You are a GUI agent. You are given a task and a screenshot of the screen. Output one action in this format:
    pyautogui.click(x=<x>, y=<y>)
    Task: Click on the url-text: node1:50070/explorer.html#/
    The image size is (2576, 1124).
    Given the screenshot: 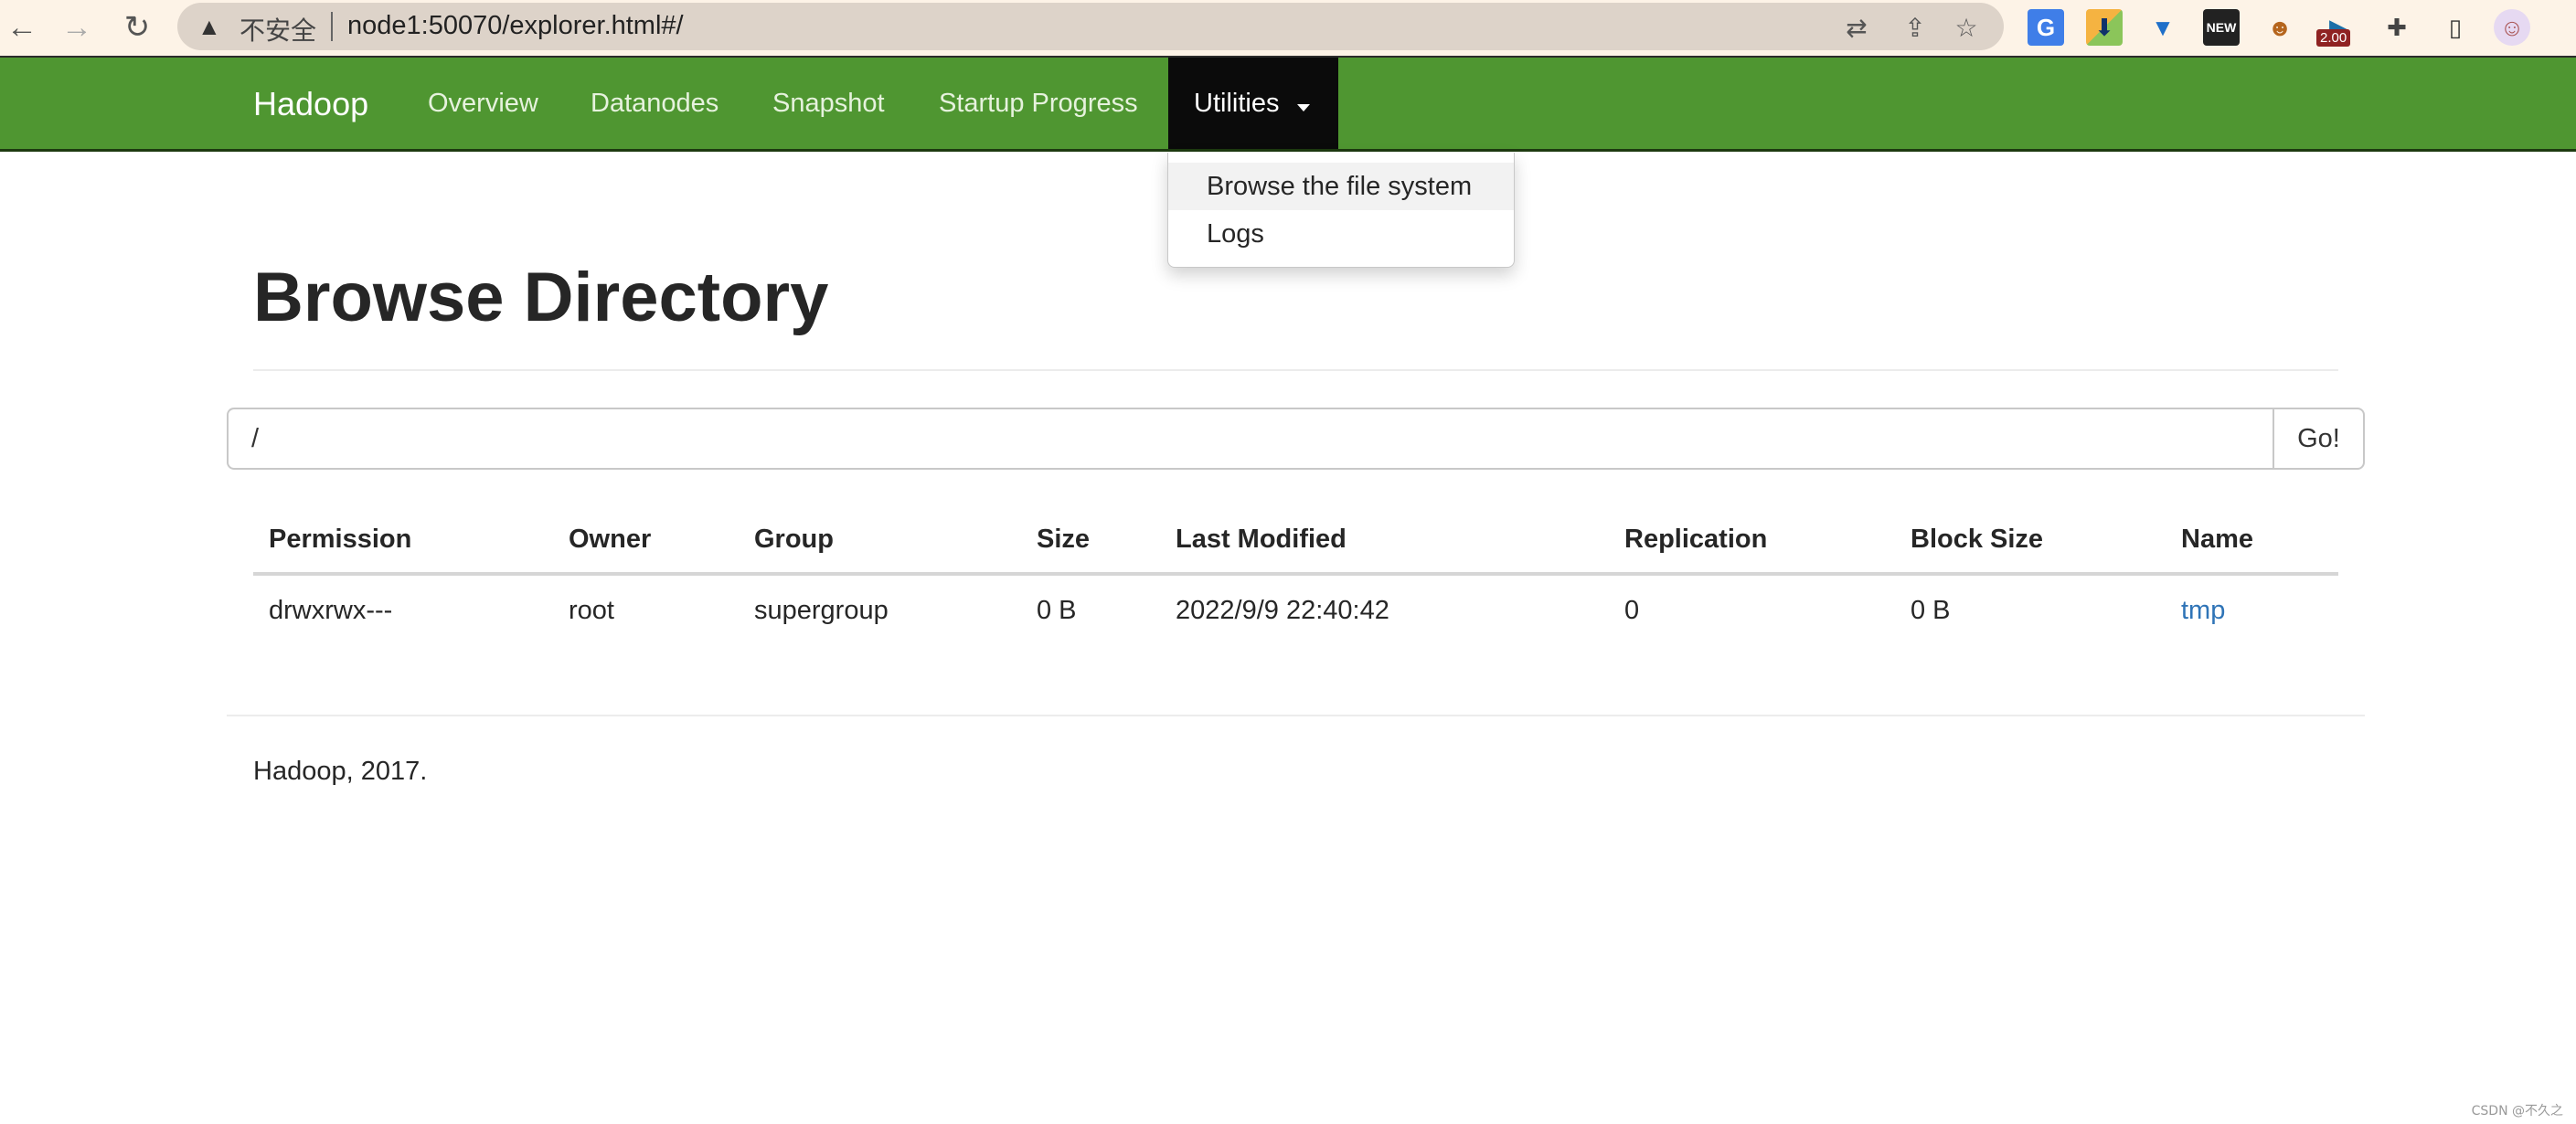 What is the action you would take?
    pyautogui.click(x=515, y=26)
    